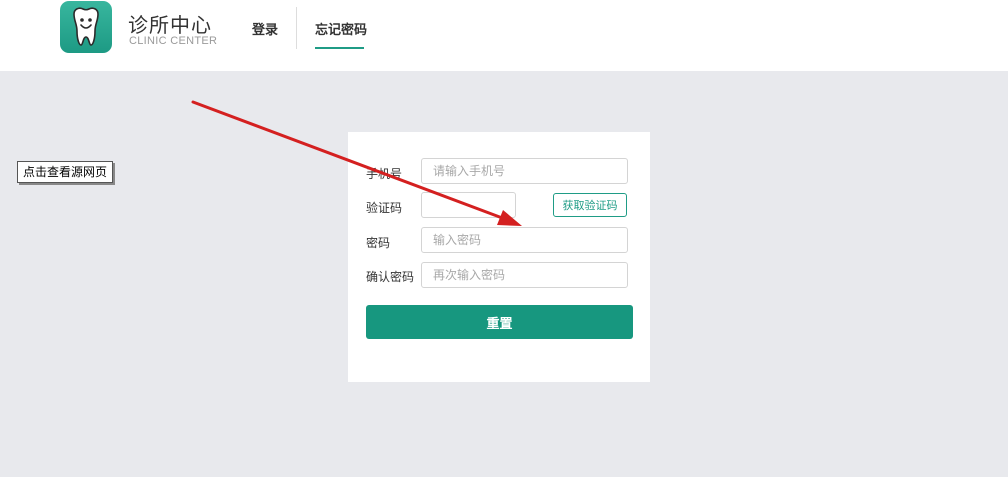 This screenshot has width=1008, height=493. Describe the element at coordinates (499, 322) in the screenshot. I see `reset-button: 重置` at that location.